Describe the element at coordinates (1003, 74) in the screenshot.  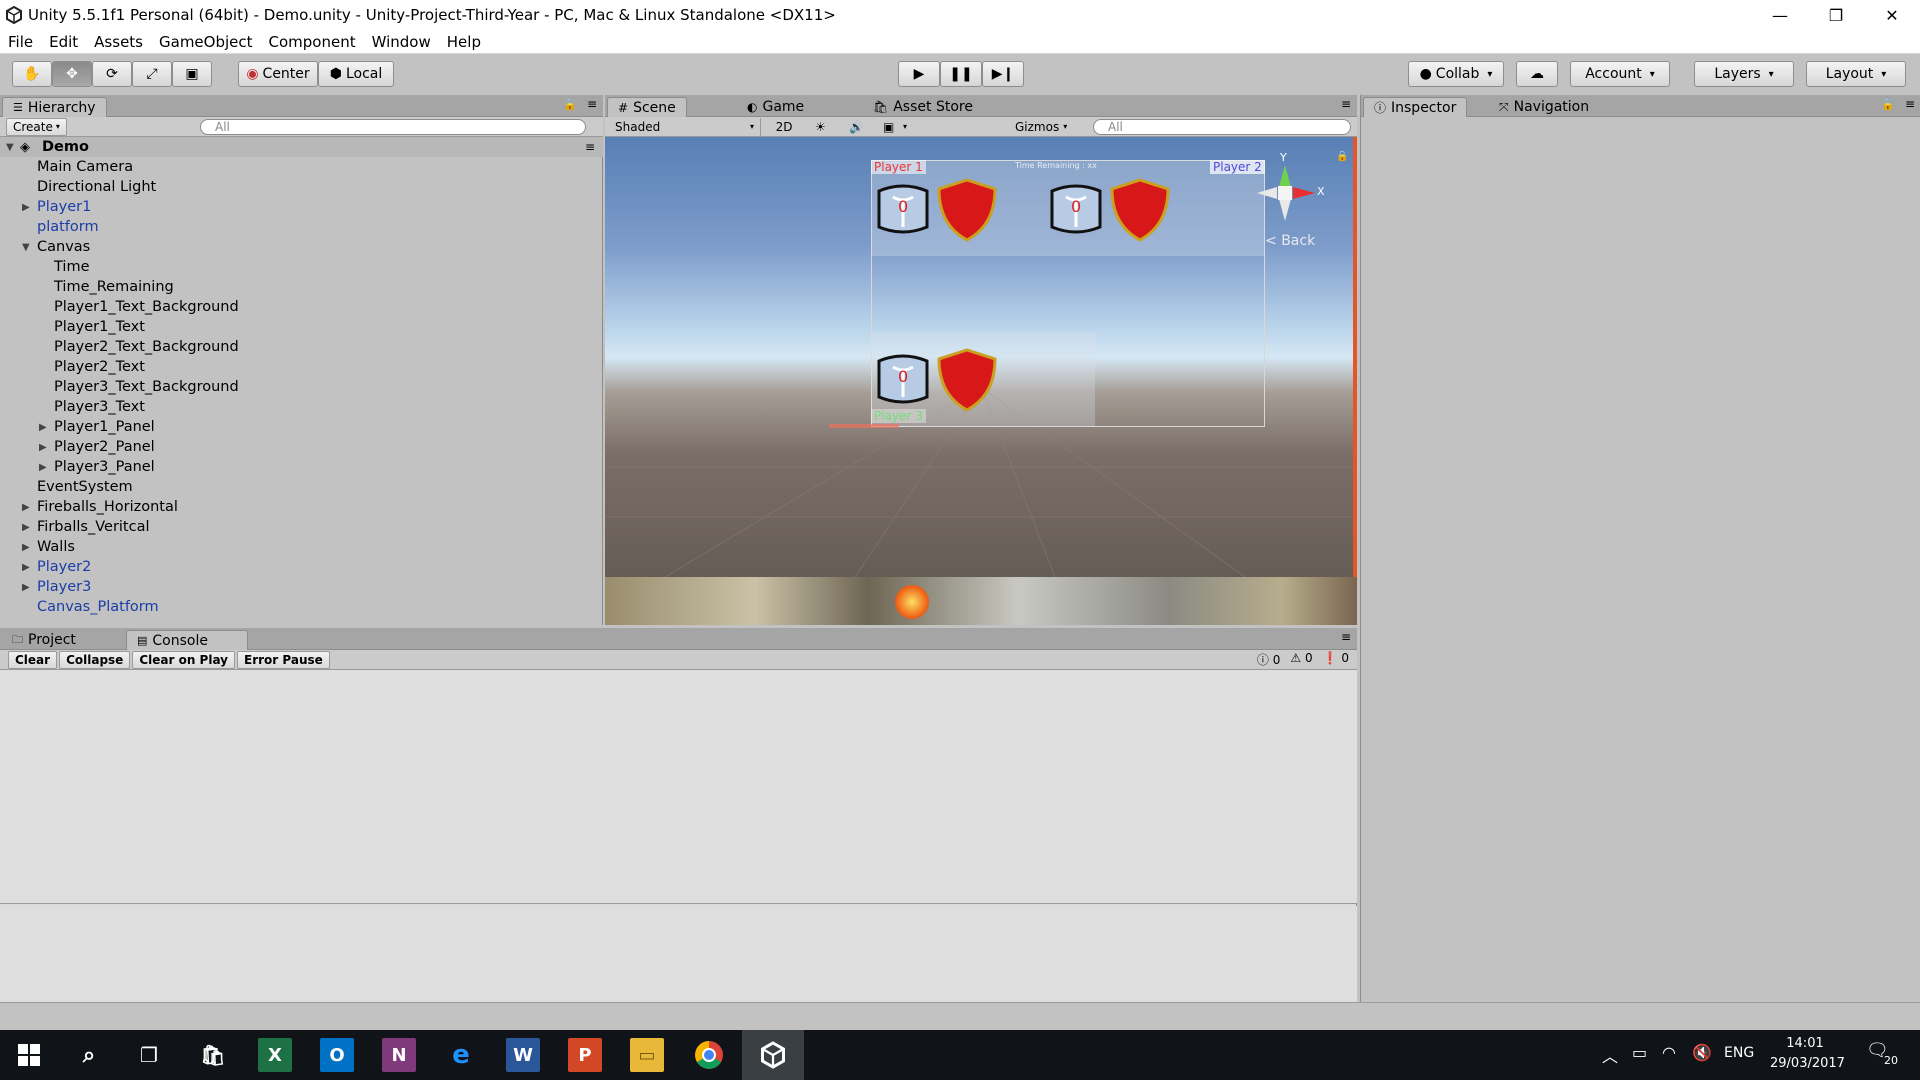
I see `step-button: ▶❙` at that location.